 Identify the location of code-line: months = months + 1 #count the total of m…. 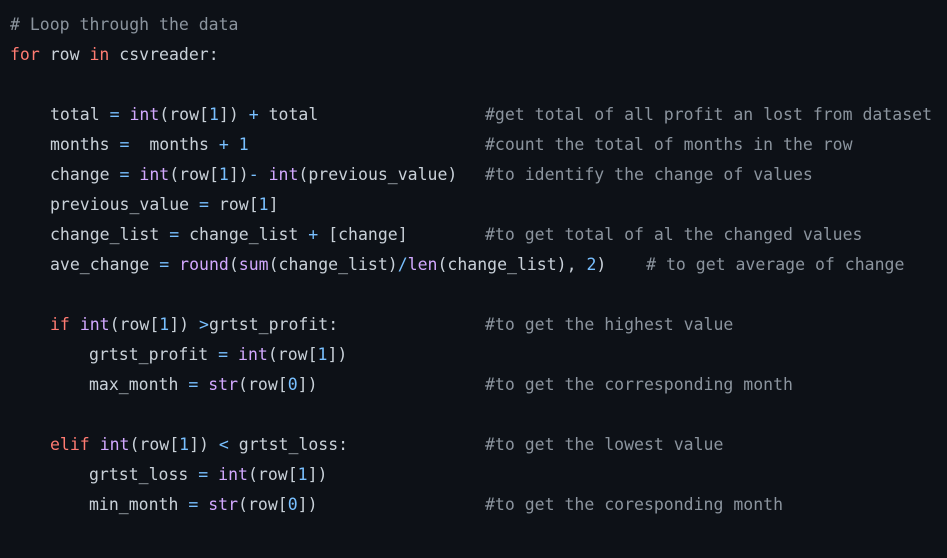
(478, 145).